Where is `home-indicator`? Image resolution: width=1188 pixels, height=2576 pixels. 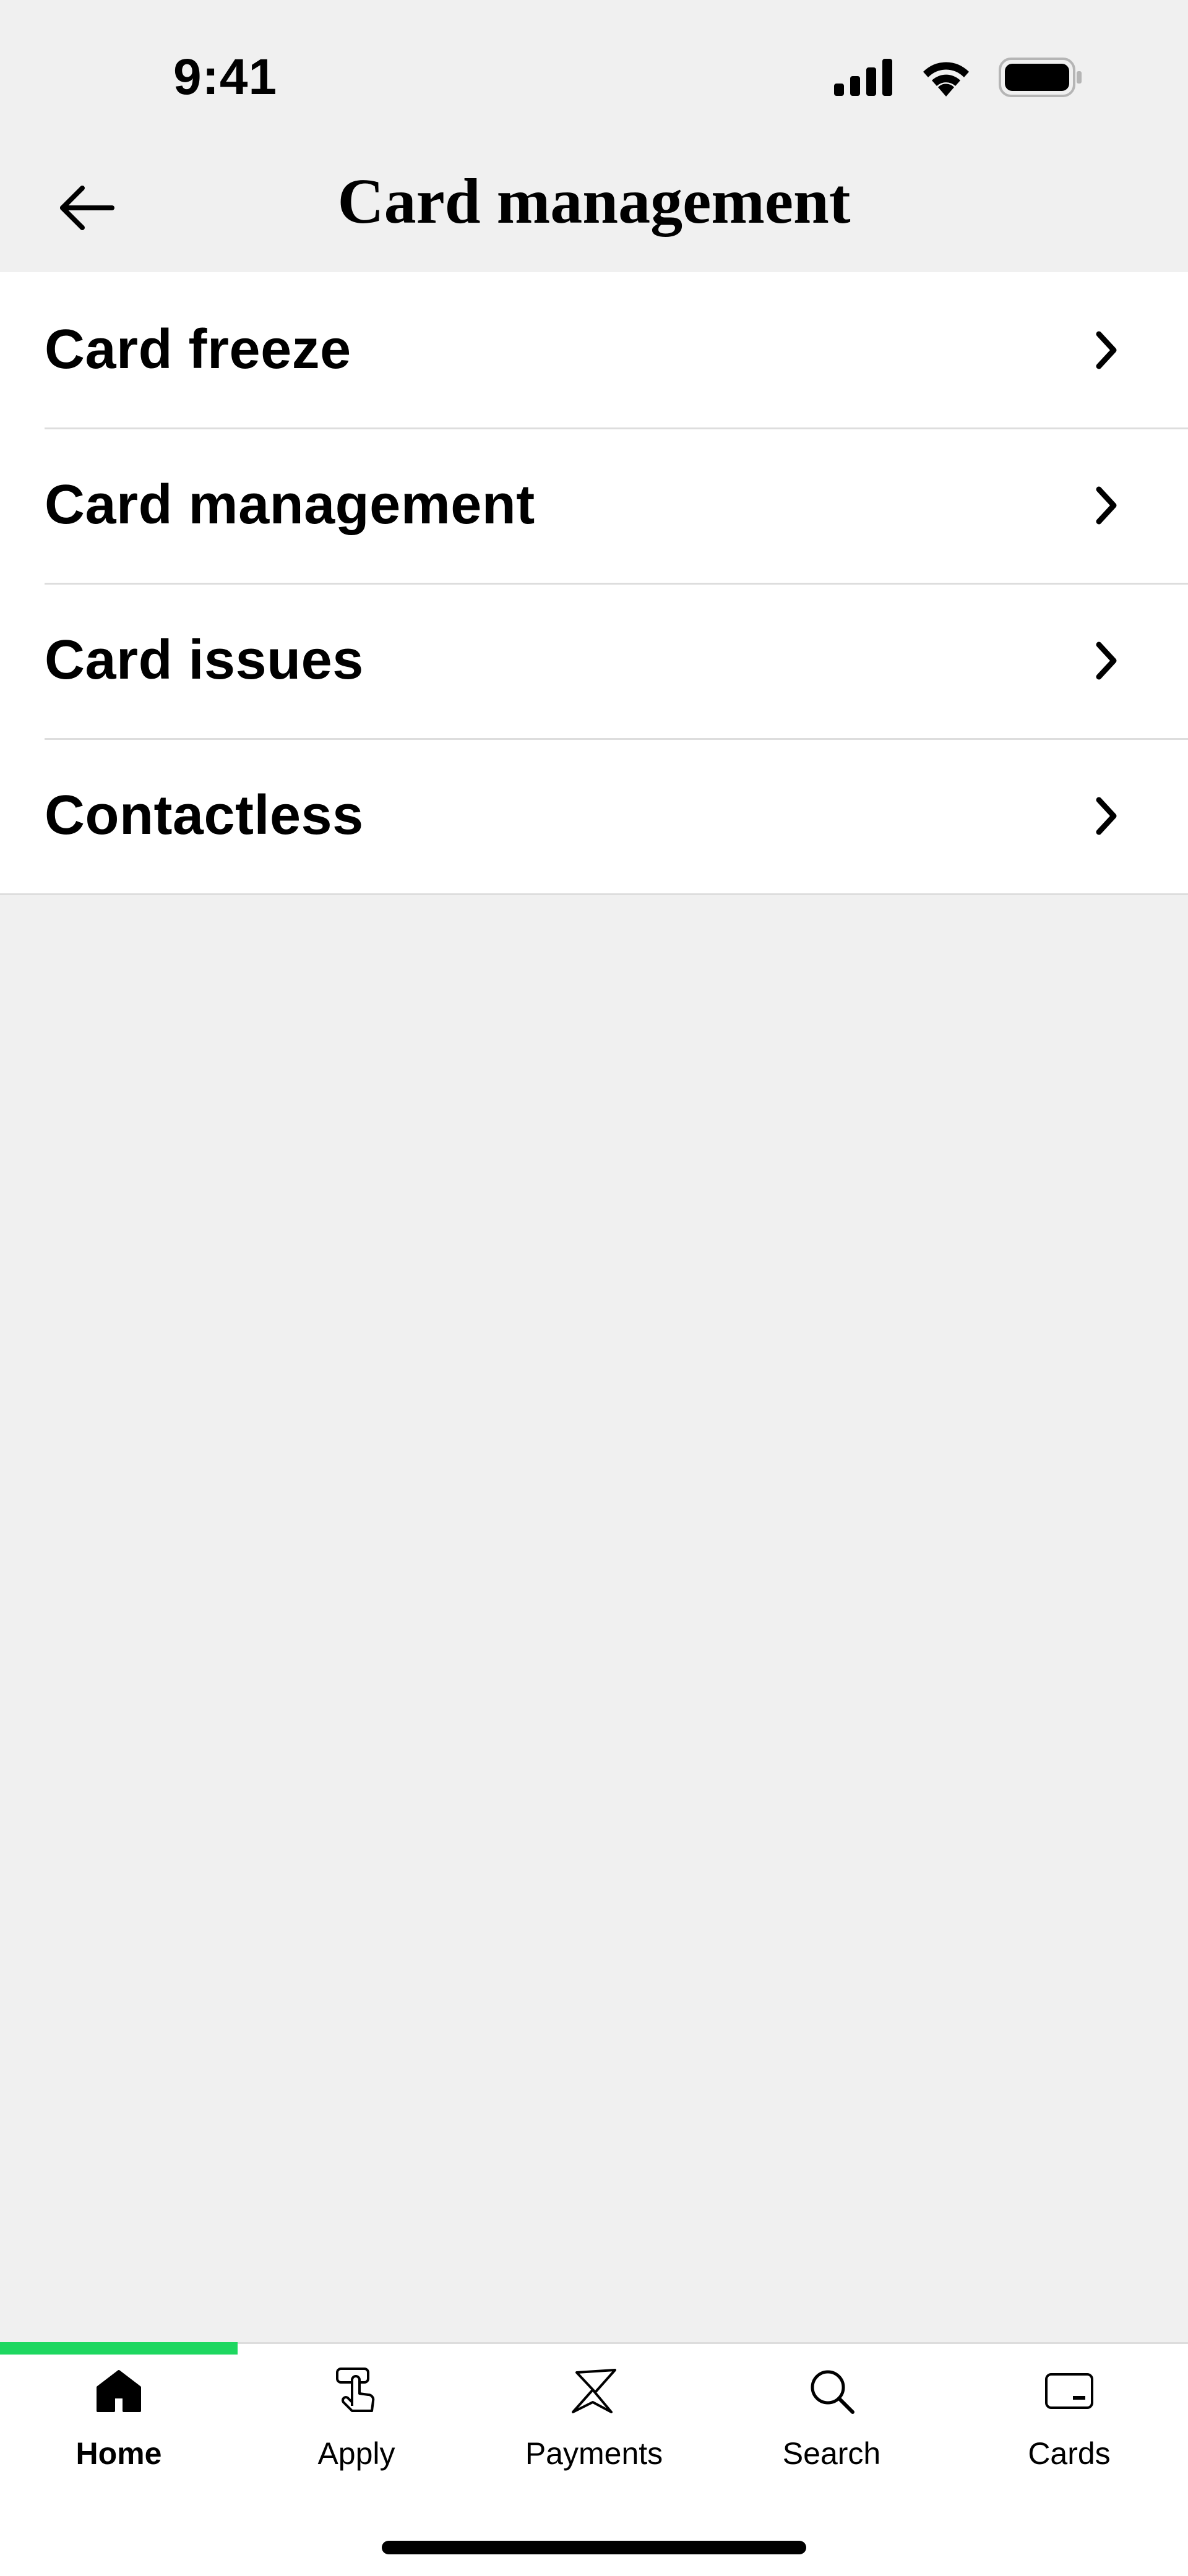 home-indicator is located at coordinates (594, 2547).